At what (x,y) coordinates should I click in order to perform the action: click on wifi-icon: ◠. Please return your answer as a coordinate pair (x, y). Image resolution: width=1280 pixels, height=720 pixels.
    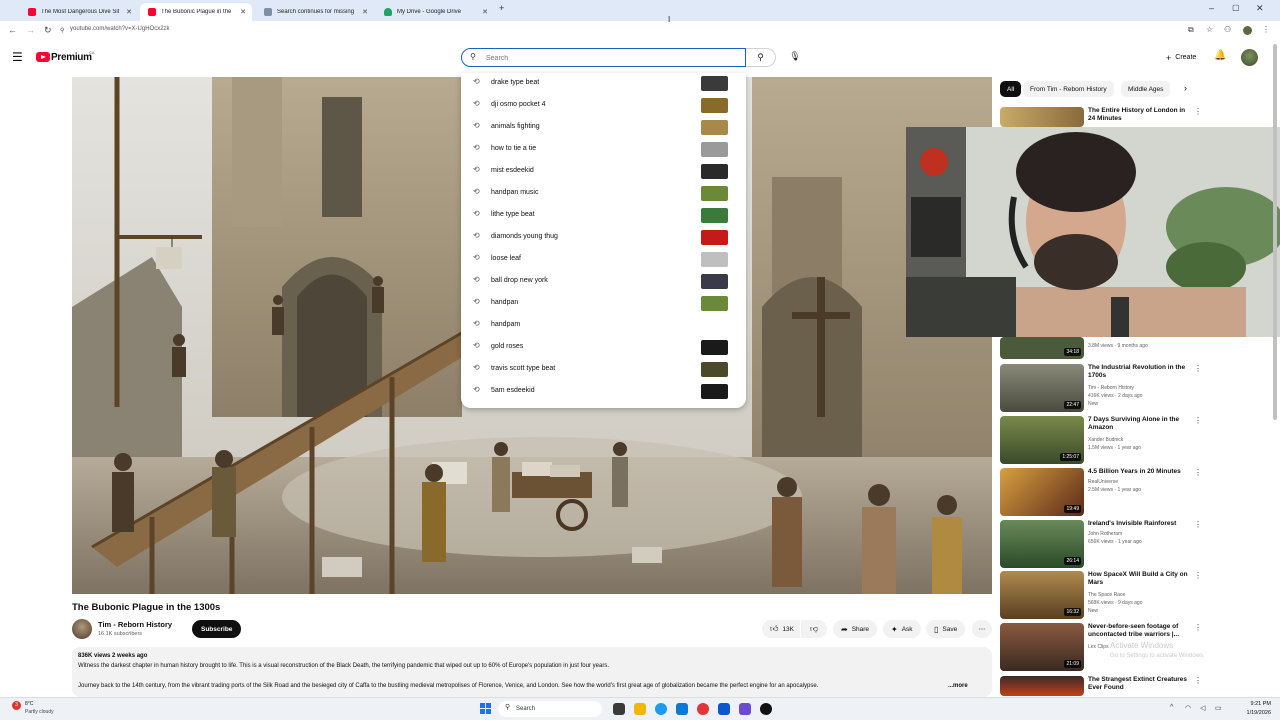
    Looking at the image, I should click on (1188, 708).